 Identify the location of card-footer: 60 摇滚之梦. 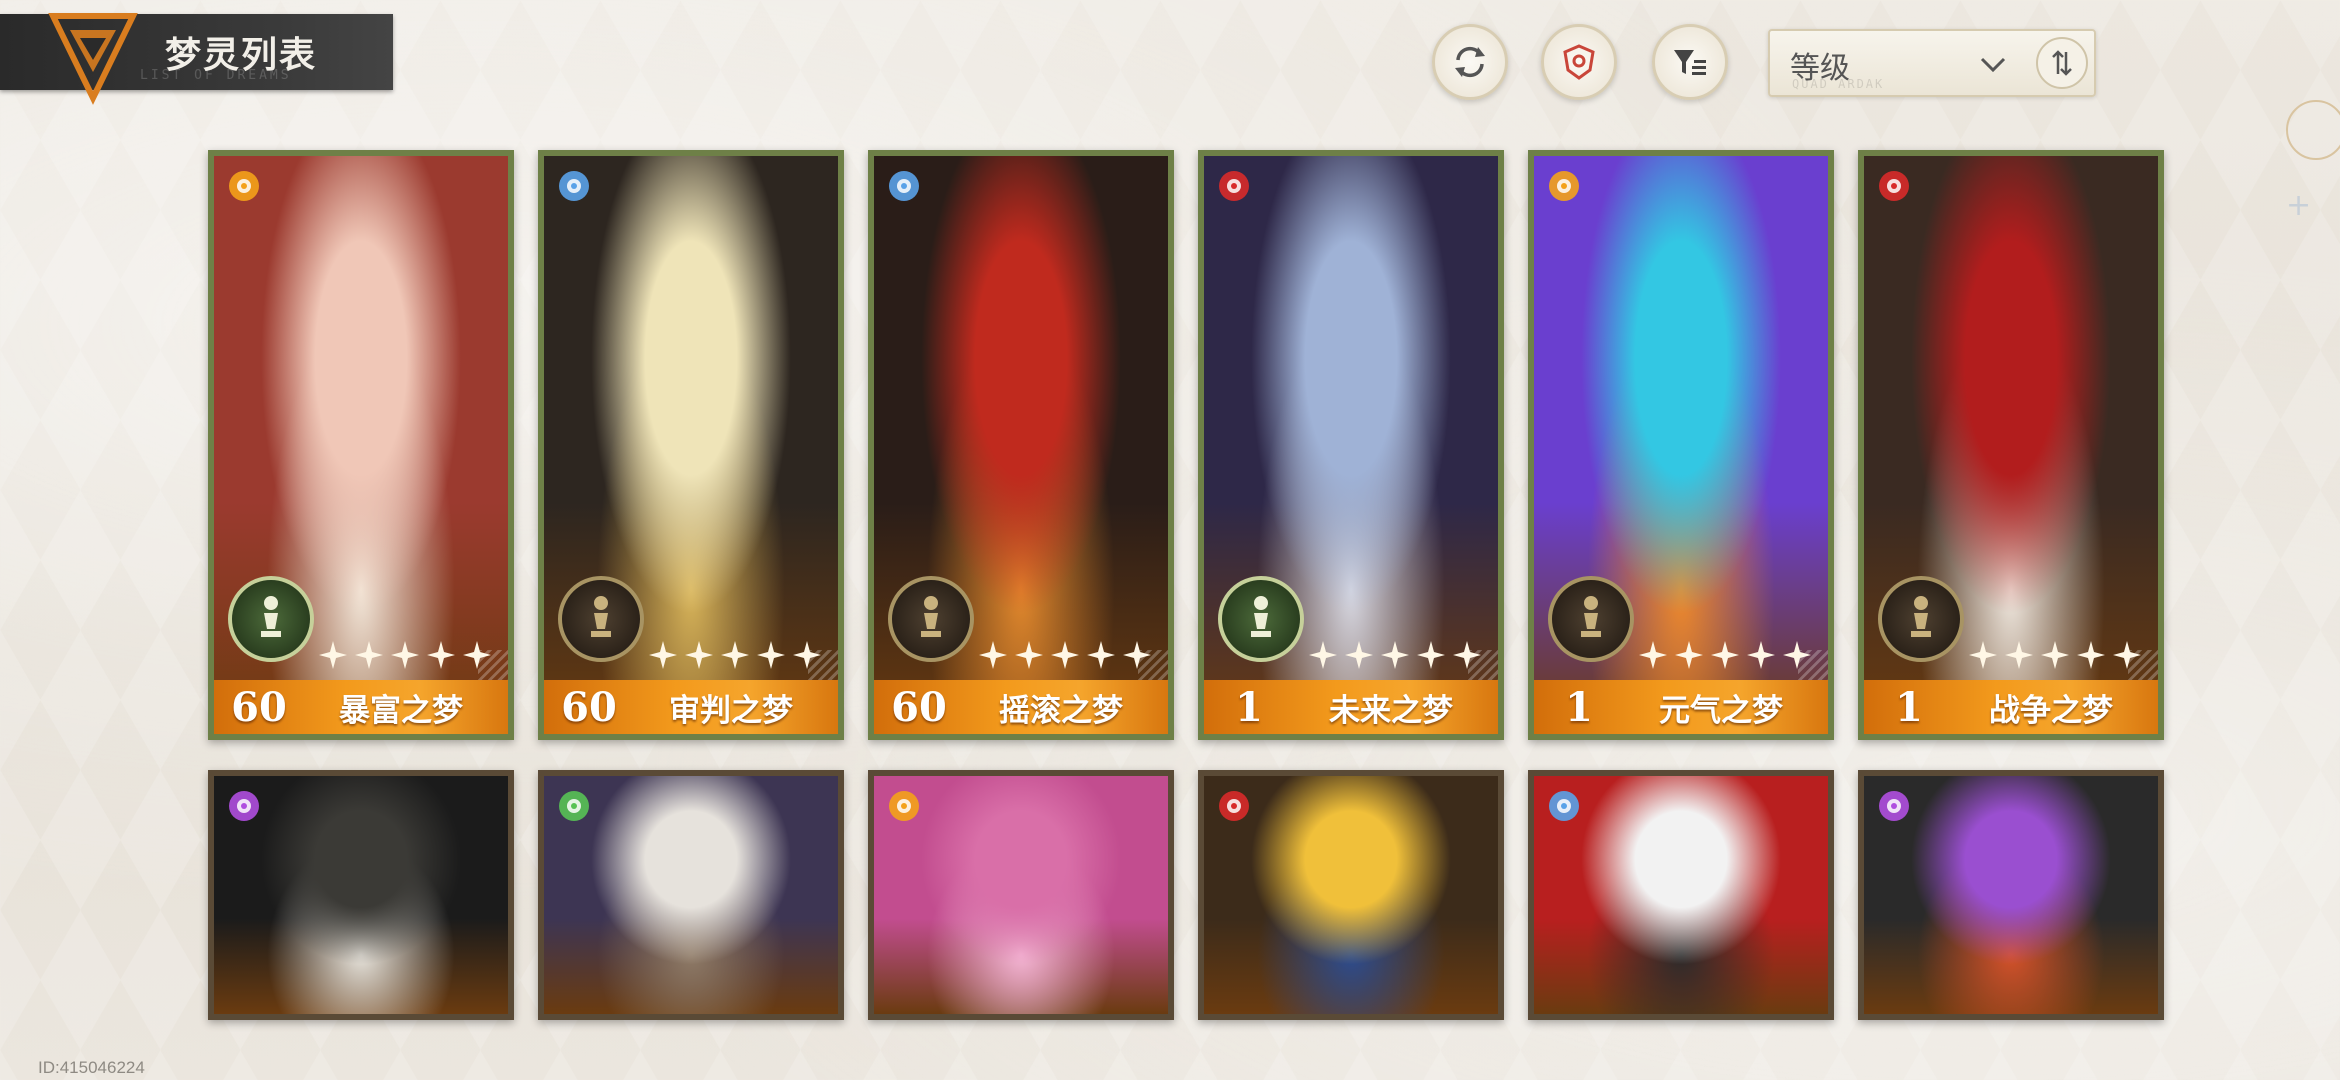
(1021, 707).